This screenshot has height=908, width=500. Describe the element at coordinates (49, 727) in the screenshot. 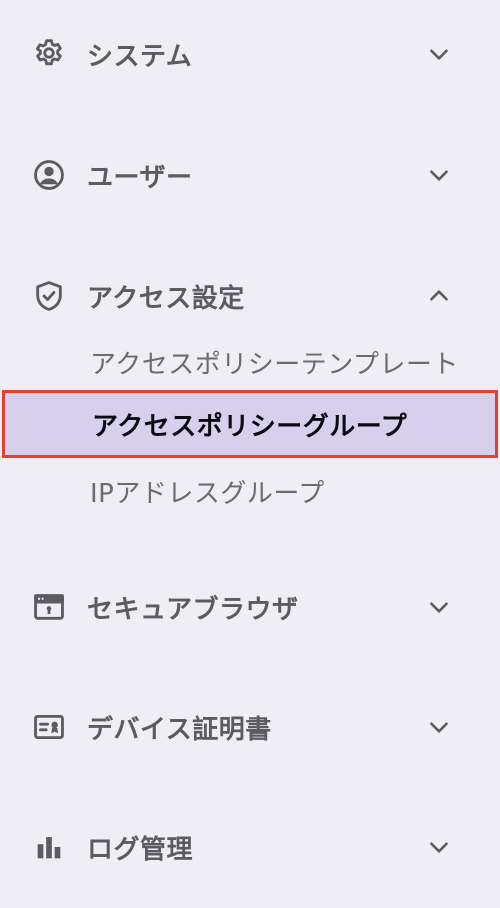

I see `certificate-icon` at that location.